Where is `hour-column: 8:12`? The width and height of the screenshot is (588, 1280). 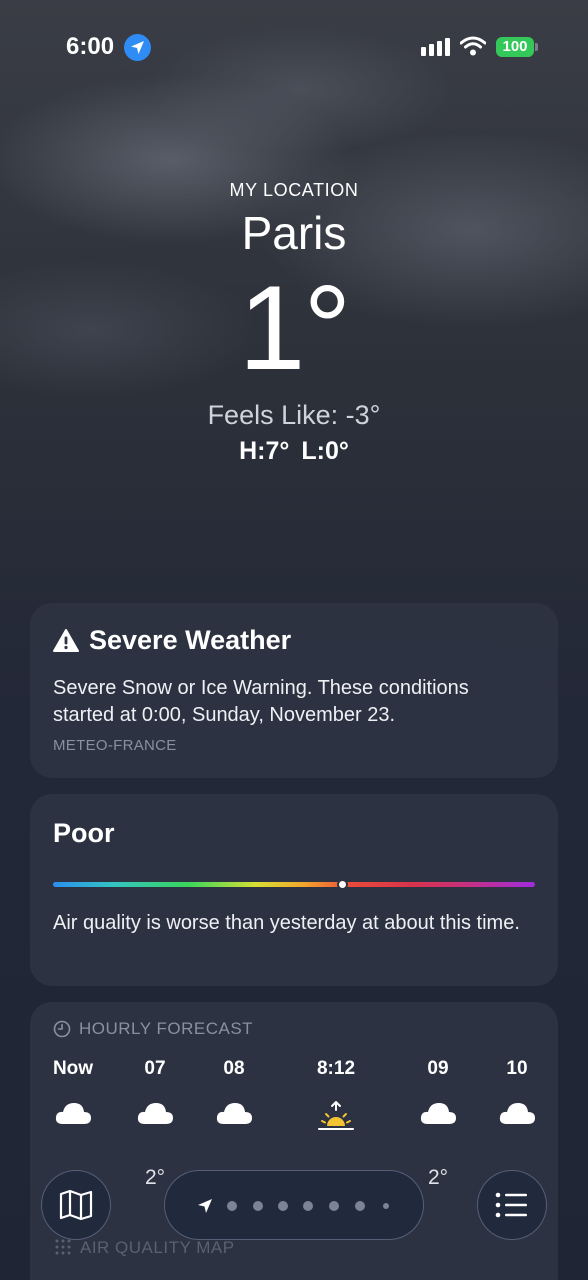 hour-column: 8:12 is located at coordinates (336, 1112).